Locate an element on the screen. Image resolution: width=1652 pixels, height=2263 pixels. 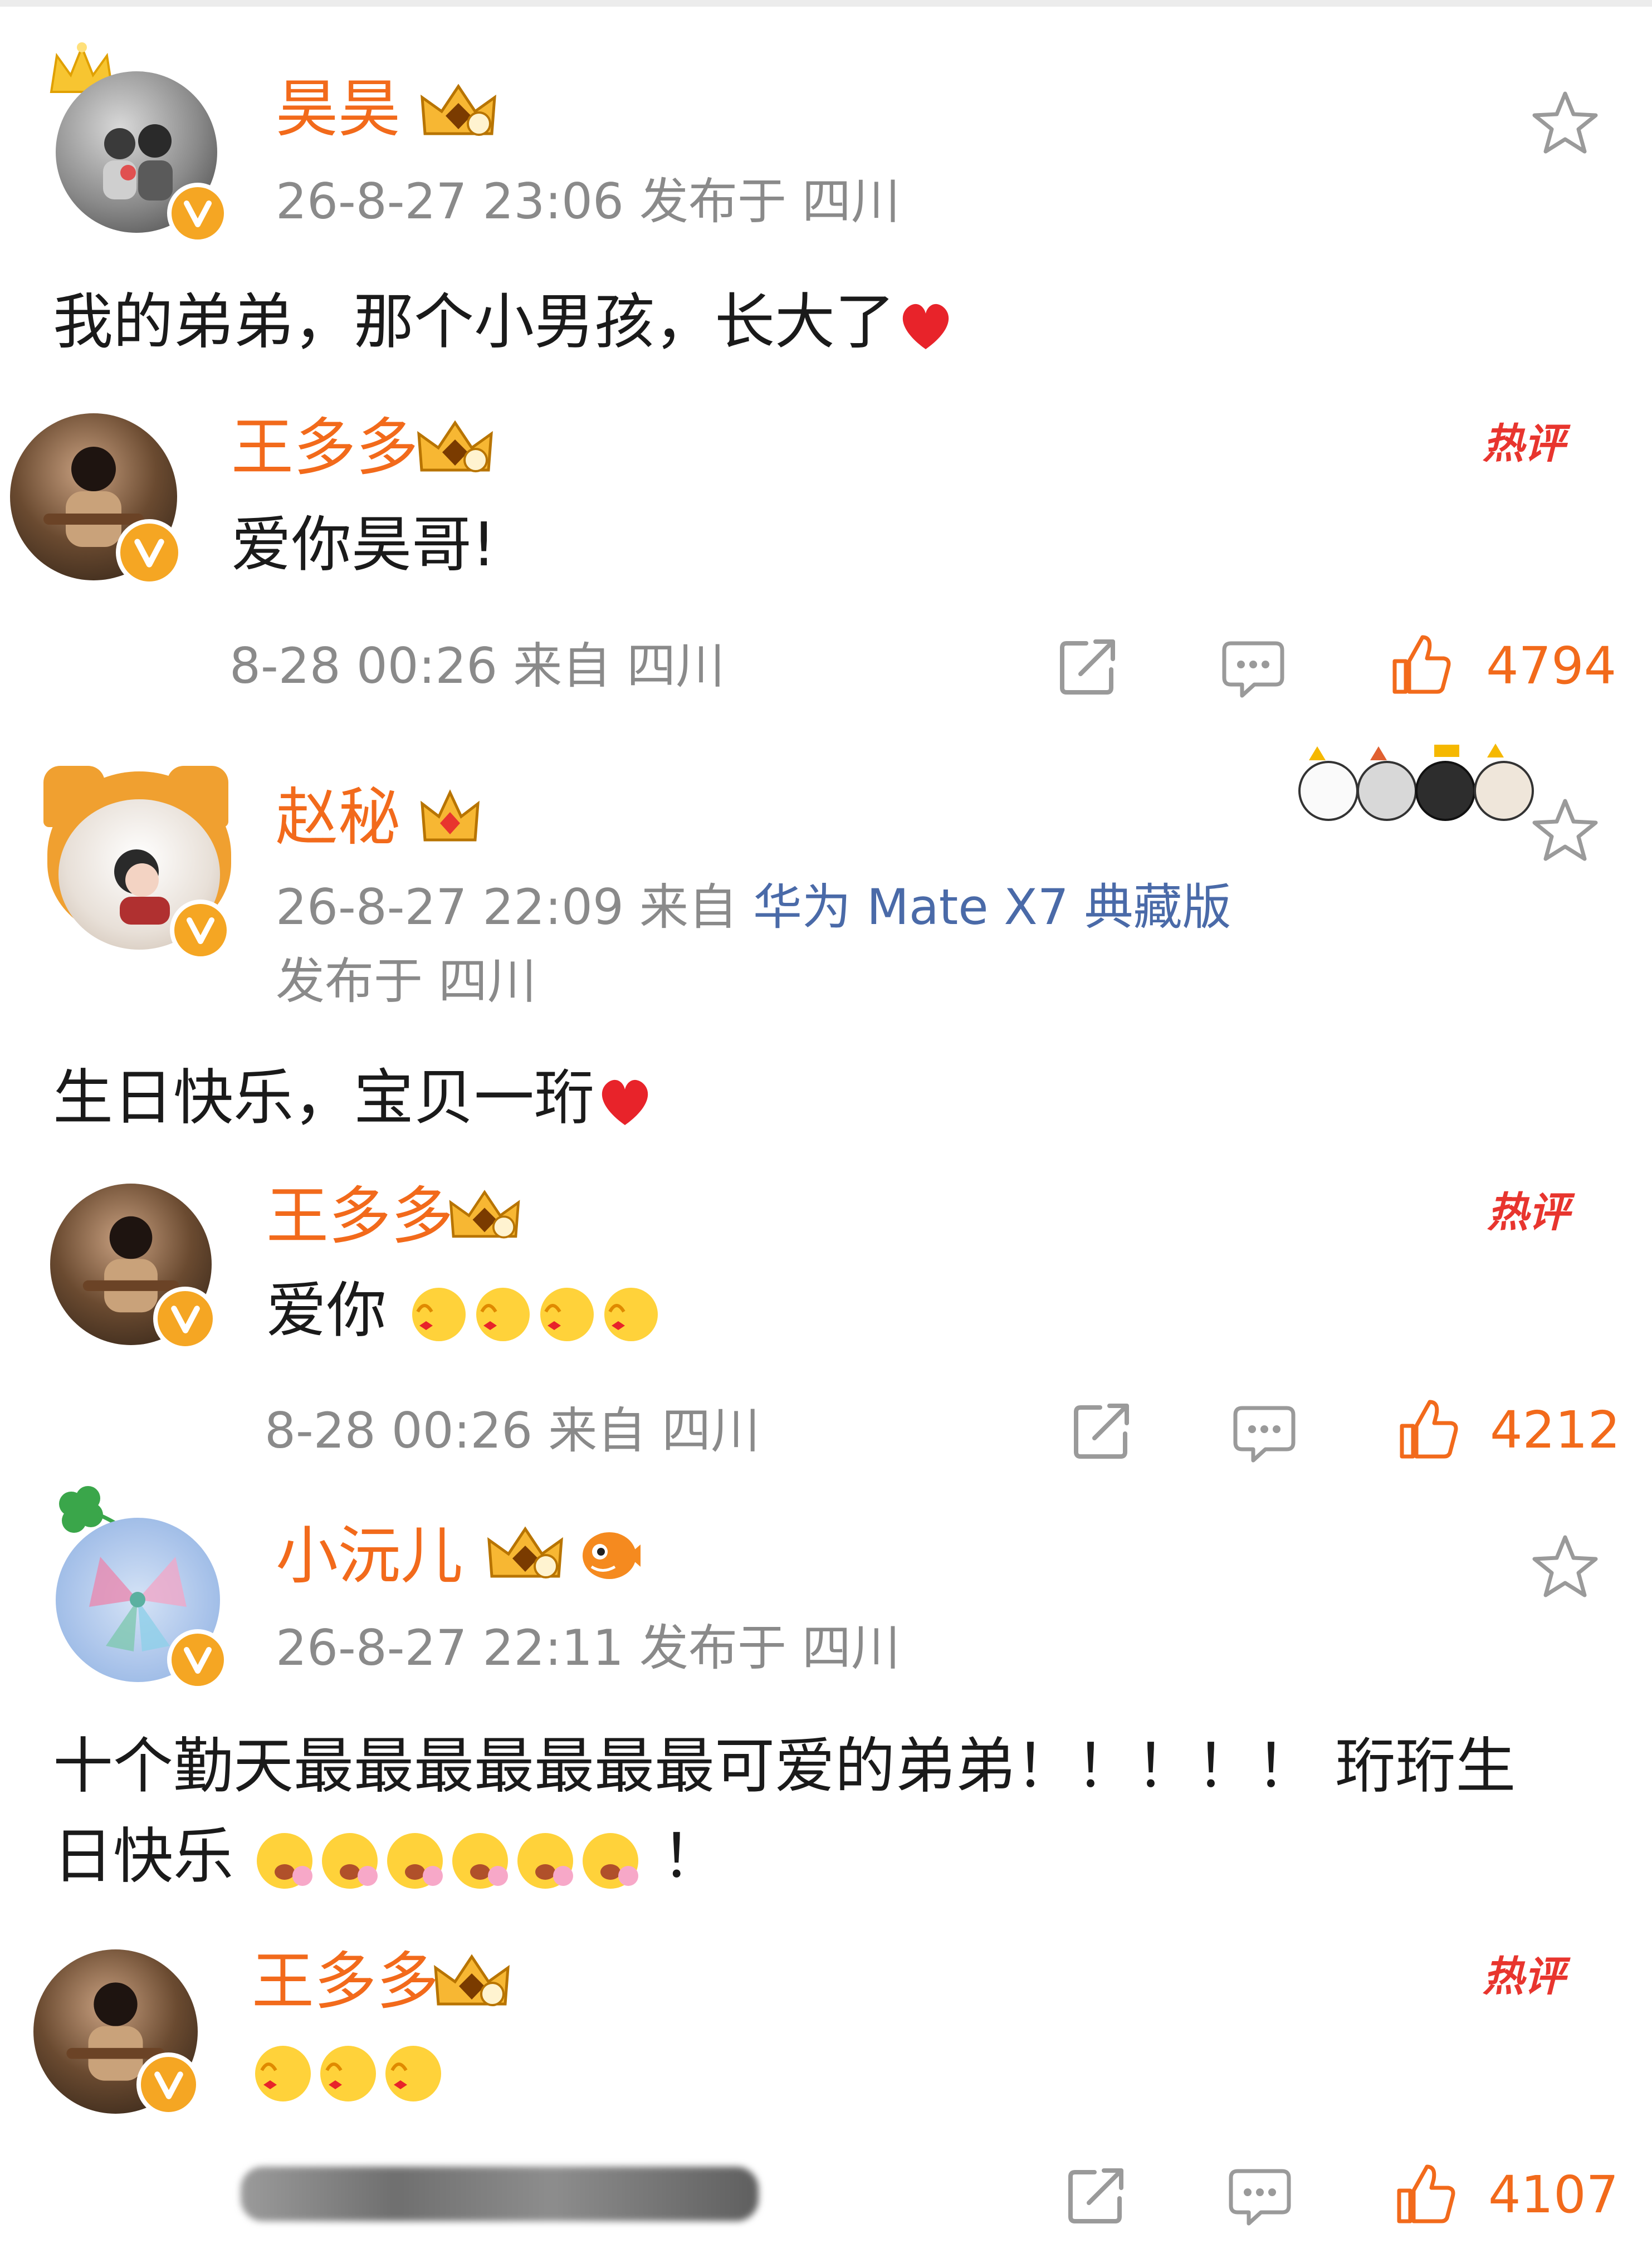
comment-location: 发布于 四川 is located at coordinates (406, 981).